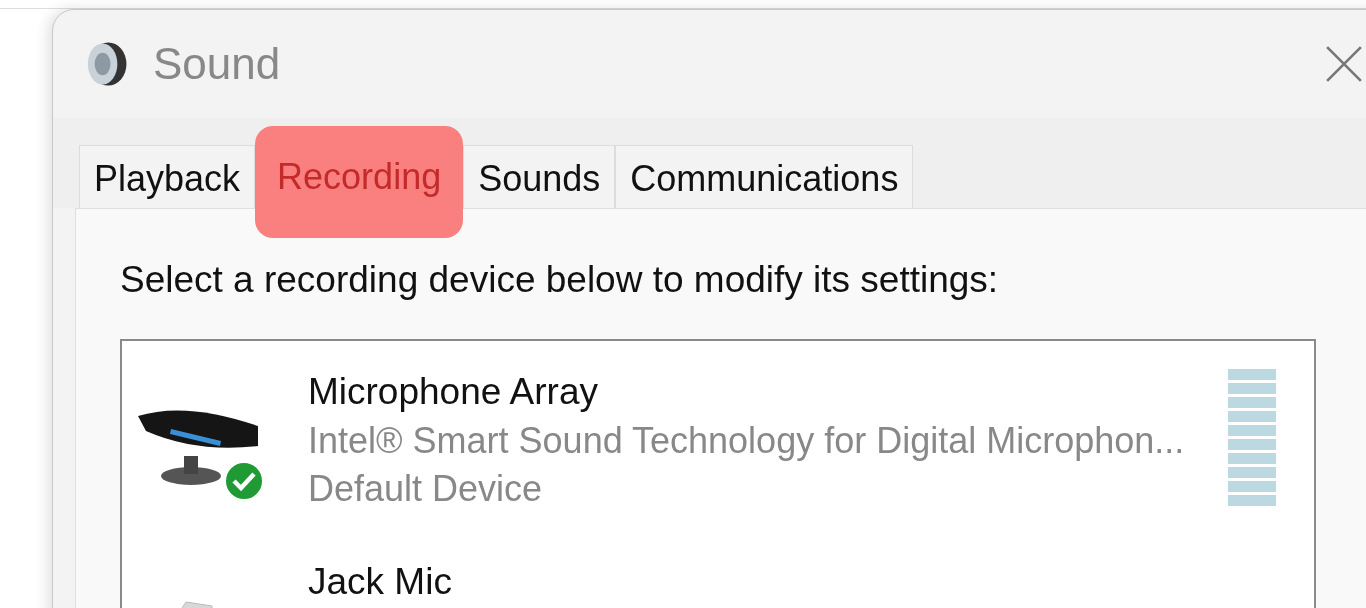  I want to click on close-icon, so click(1344, 64).